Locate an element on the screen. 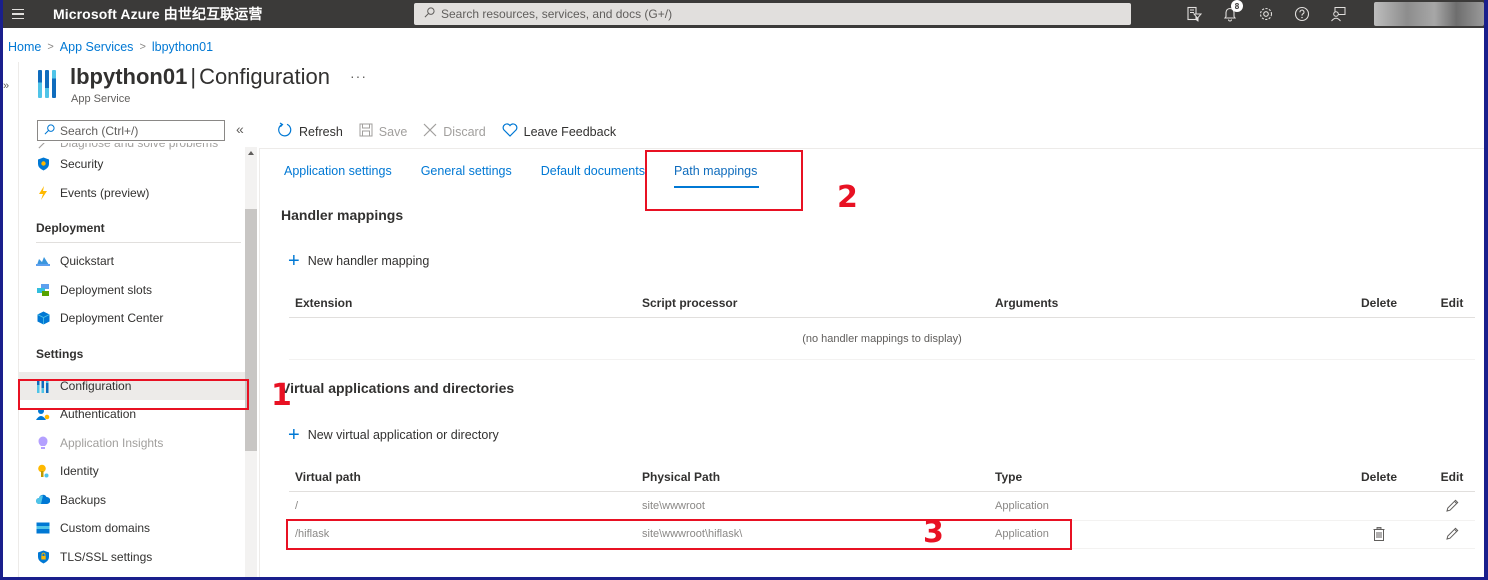  page-title: lbpython01 | Configuration is located at coordinates (200, 77).